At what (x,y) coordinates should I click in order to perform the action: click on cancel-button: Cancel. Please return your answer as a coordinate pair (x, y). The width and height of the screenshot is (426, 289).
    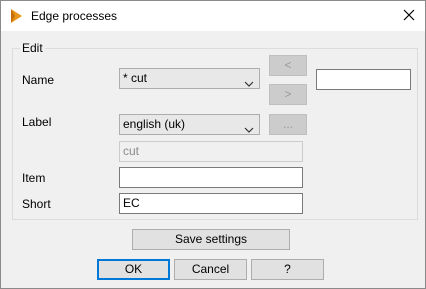
    Looking at the image, I should click on (210, 269).